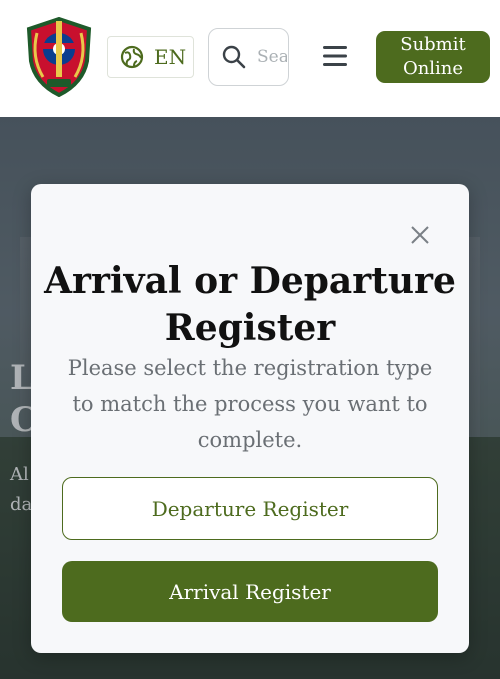 Image resolution: width=500 pixels, height=679 pixels. I want to click on search-icon, so click(234, 57).